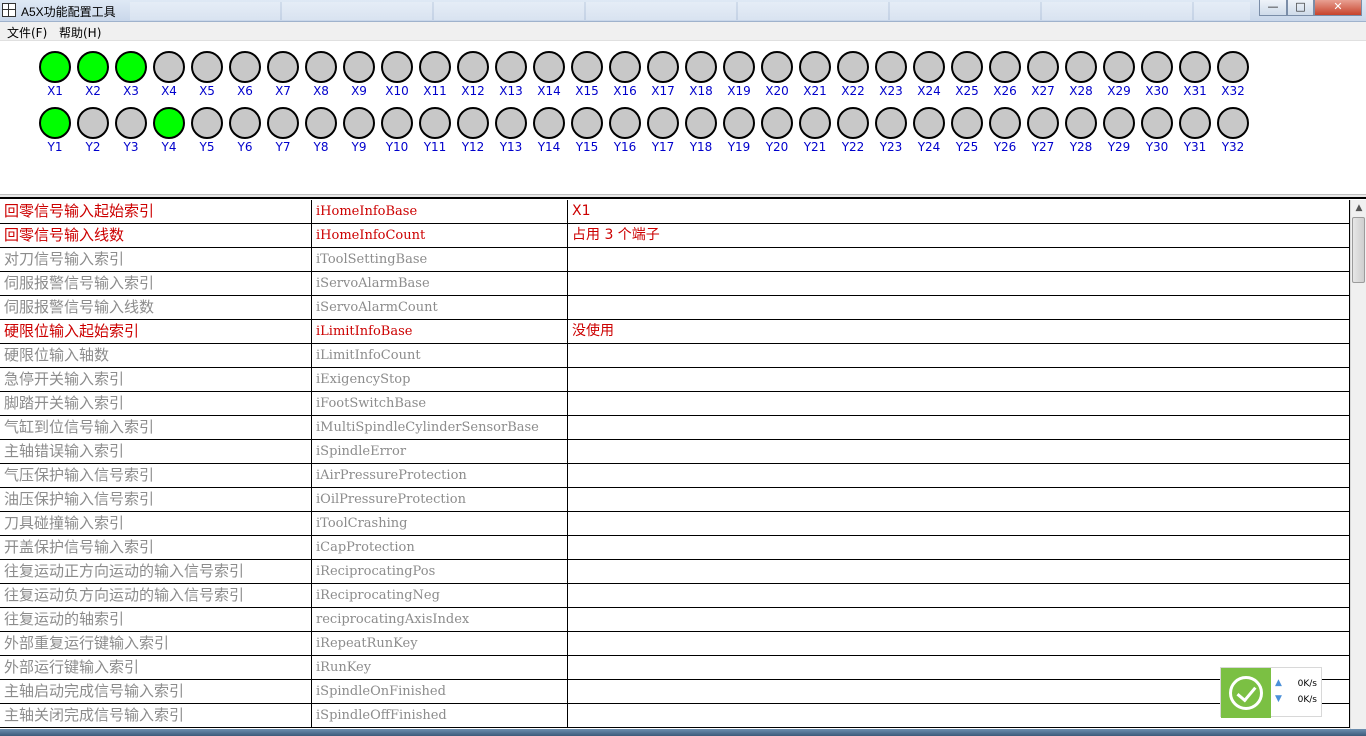 The height and width of the screenshot is (736, 1366). Describe the element at coordinates (675, 668) in the screenshot. I see `table-row: 外部运行键输入索引 iRunKey` at that location.